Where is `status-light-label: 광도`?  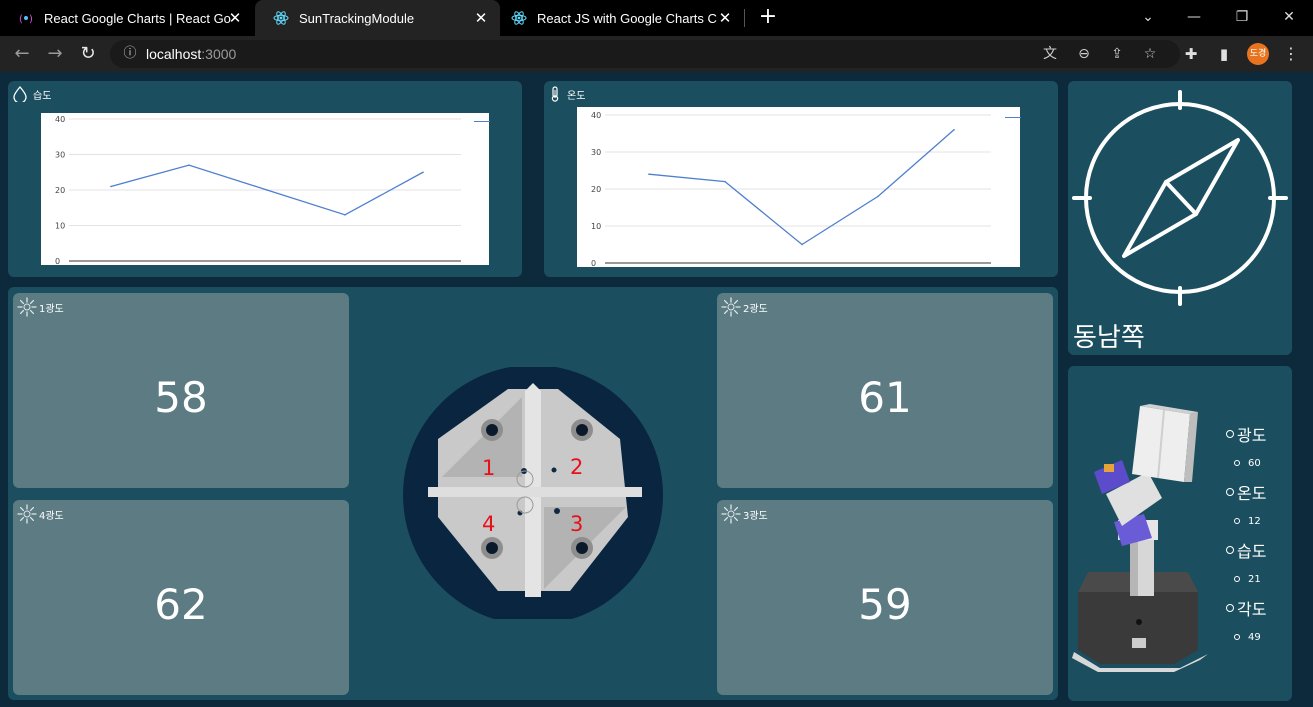
status-light-label: 광도 is located at coordinates (1246, 434).